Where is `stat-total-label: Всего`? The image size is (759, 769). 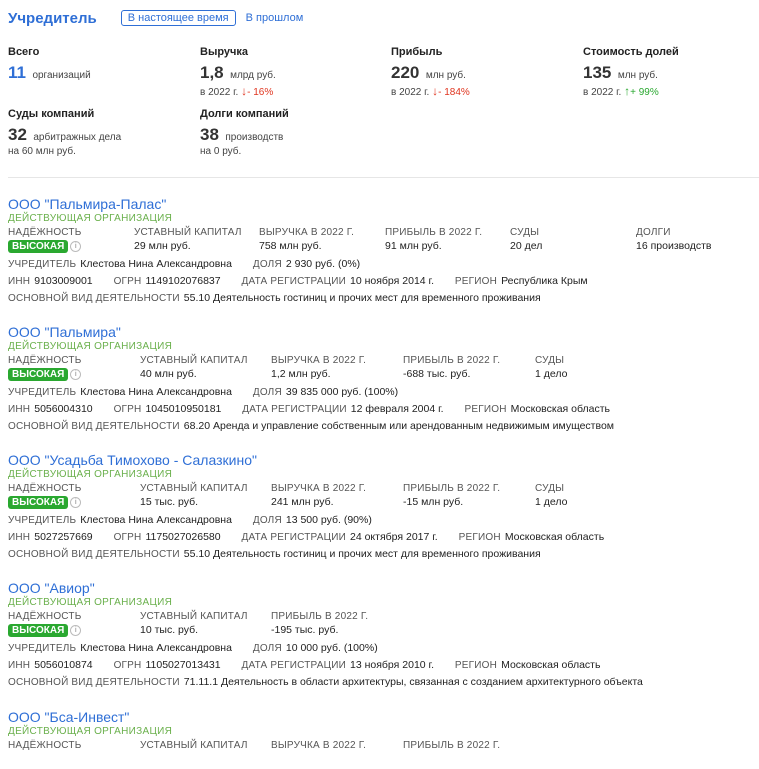 stat-total-label: Всего is located at coordinates (24, 52).